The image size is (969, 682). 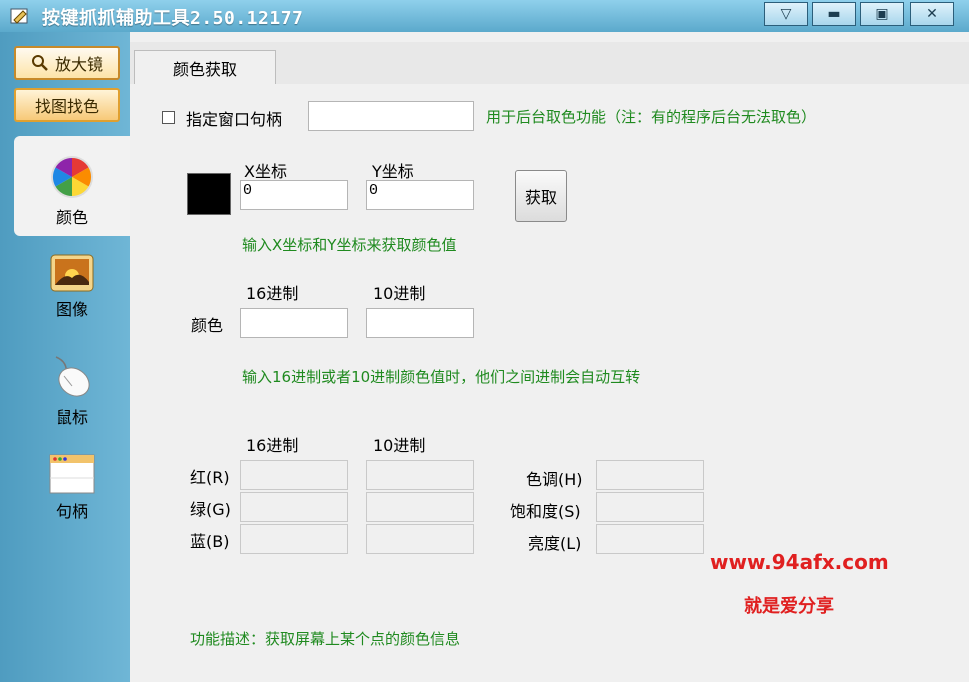 I want to click on tab-strip: 颜色获取, so click(x=549, y=63).